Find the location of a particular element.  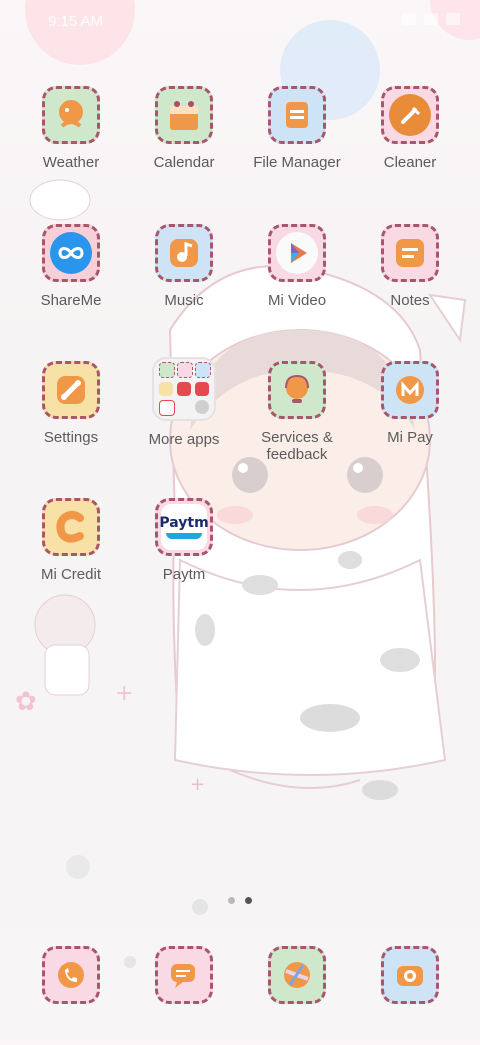

paytm-icon: Paytm is located at coordinates (184, 527).